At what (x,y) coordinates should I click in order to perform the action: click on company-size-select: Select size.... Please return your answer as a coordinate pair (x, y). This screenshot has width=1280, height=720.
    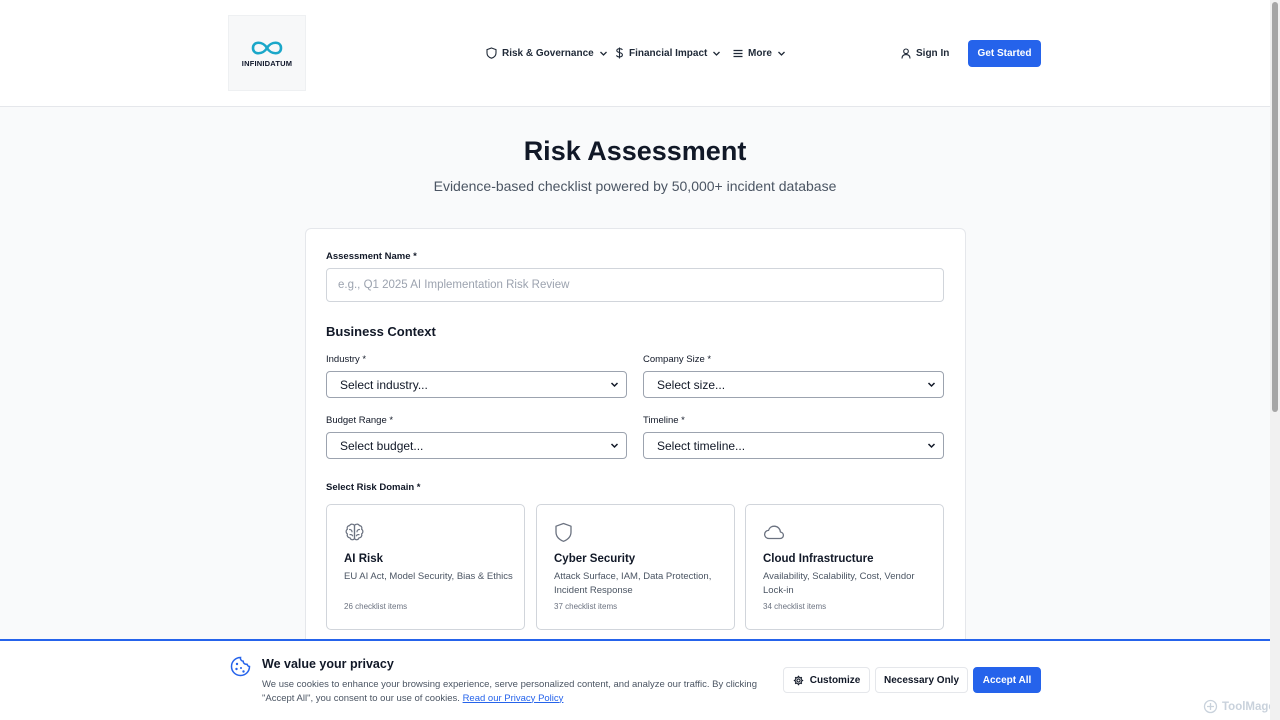
    Looking at the image, I should click on (793, 384).